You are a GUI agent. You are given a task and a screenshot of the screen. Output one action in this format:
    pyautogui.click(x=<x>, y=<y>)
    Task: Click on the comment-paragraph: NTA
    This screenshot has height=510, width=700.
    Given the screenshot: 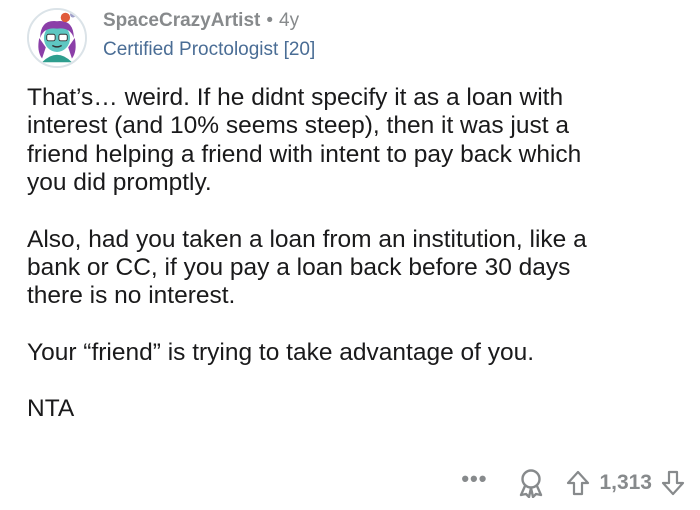 What is the action you would take?
    pyautogui.click(x=51, y=409)
    